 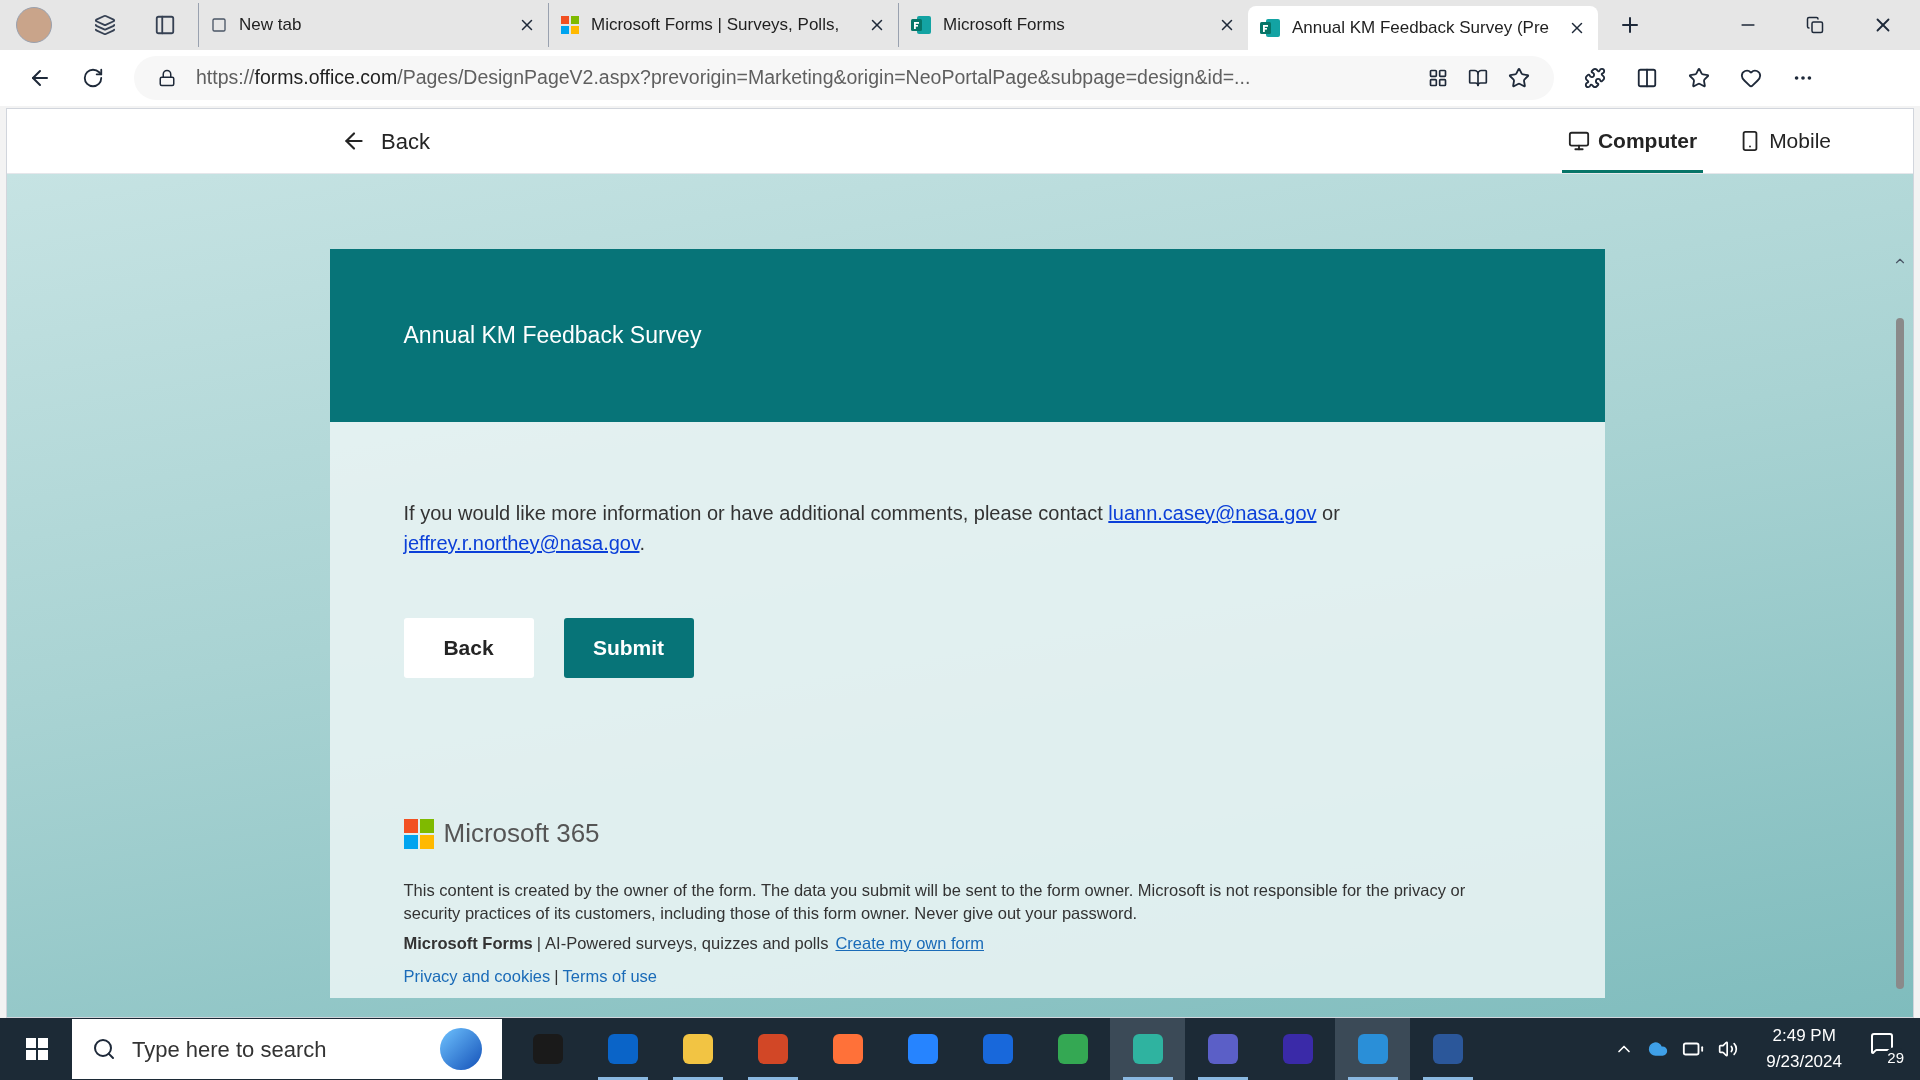 I want to click on windows-logo-icon, so click(x=37, y=1049).